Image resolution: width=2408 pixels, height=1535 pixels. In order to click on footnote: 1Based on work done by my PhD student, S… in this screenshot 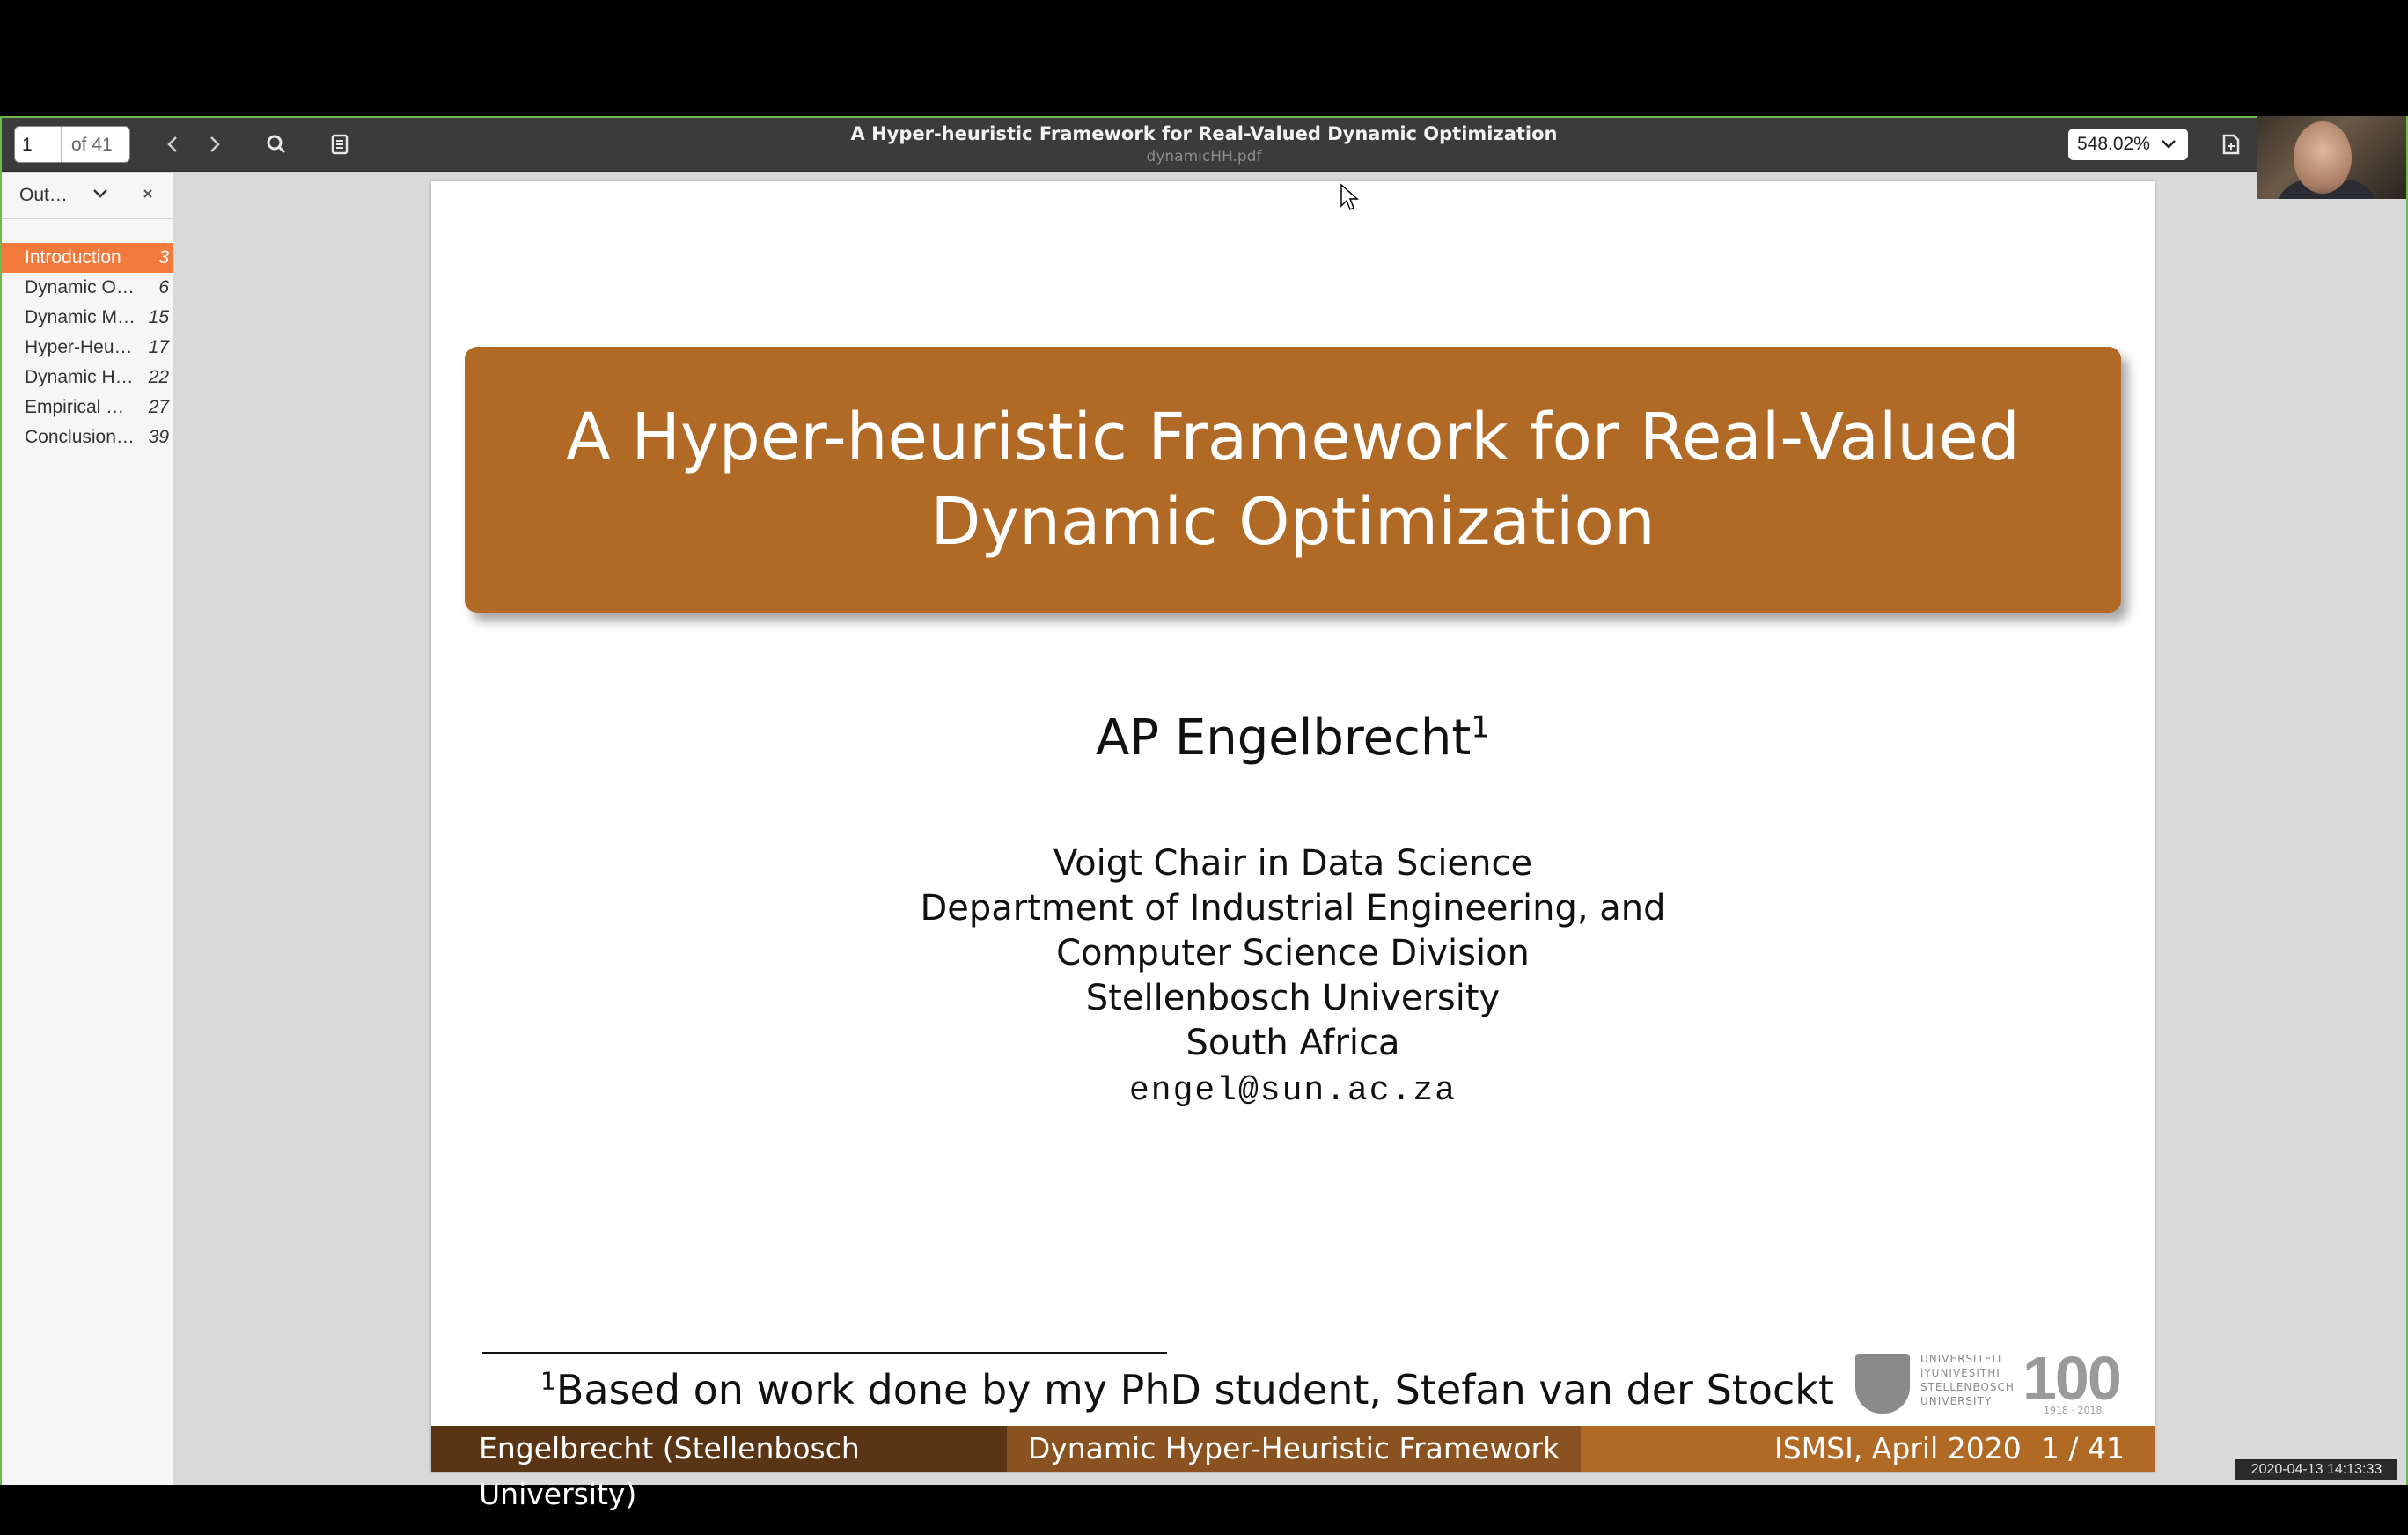, I will do `click(1187, 1390)`.